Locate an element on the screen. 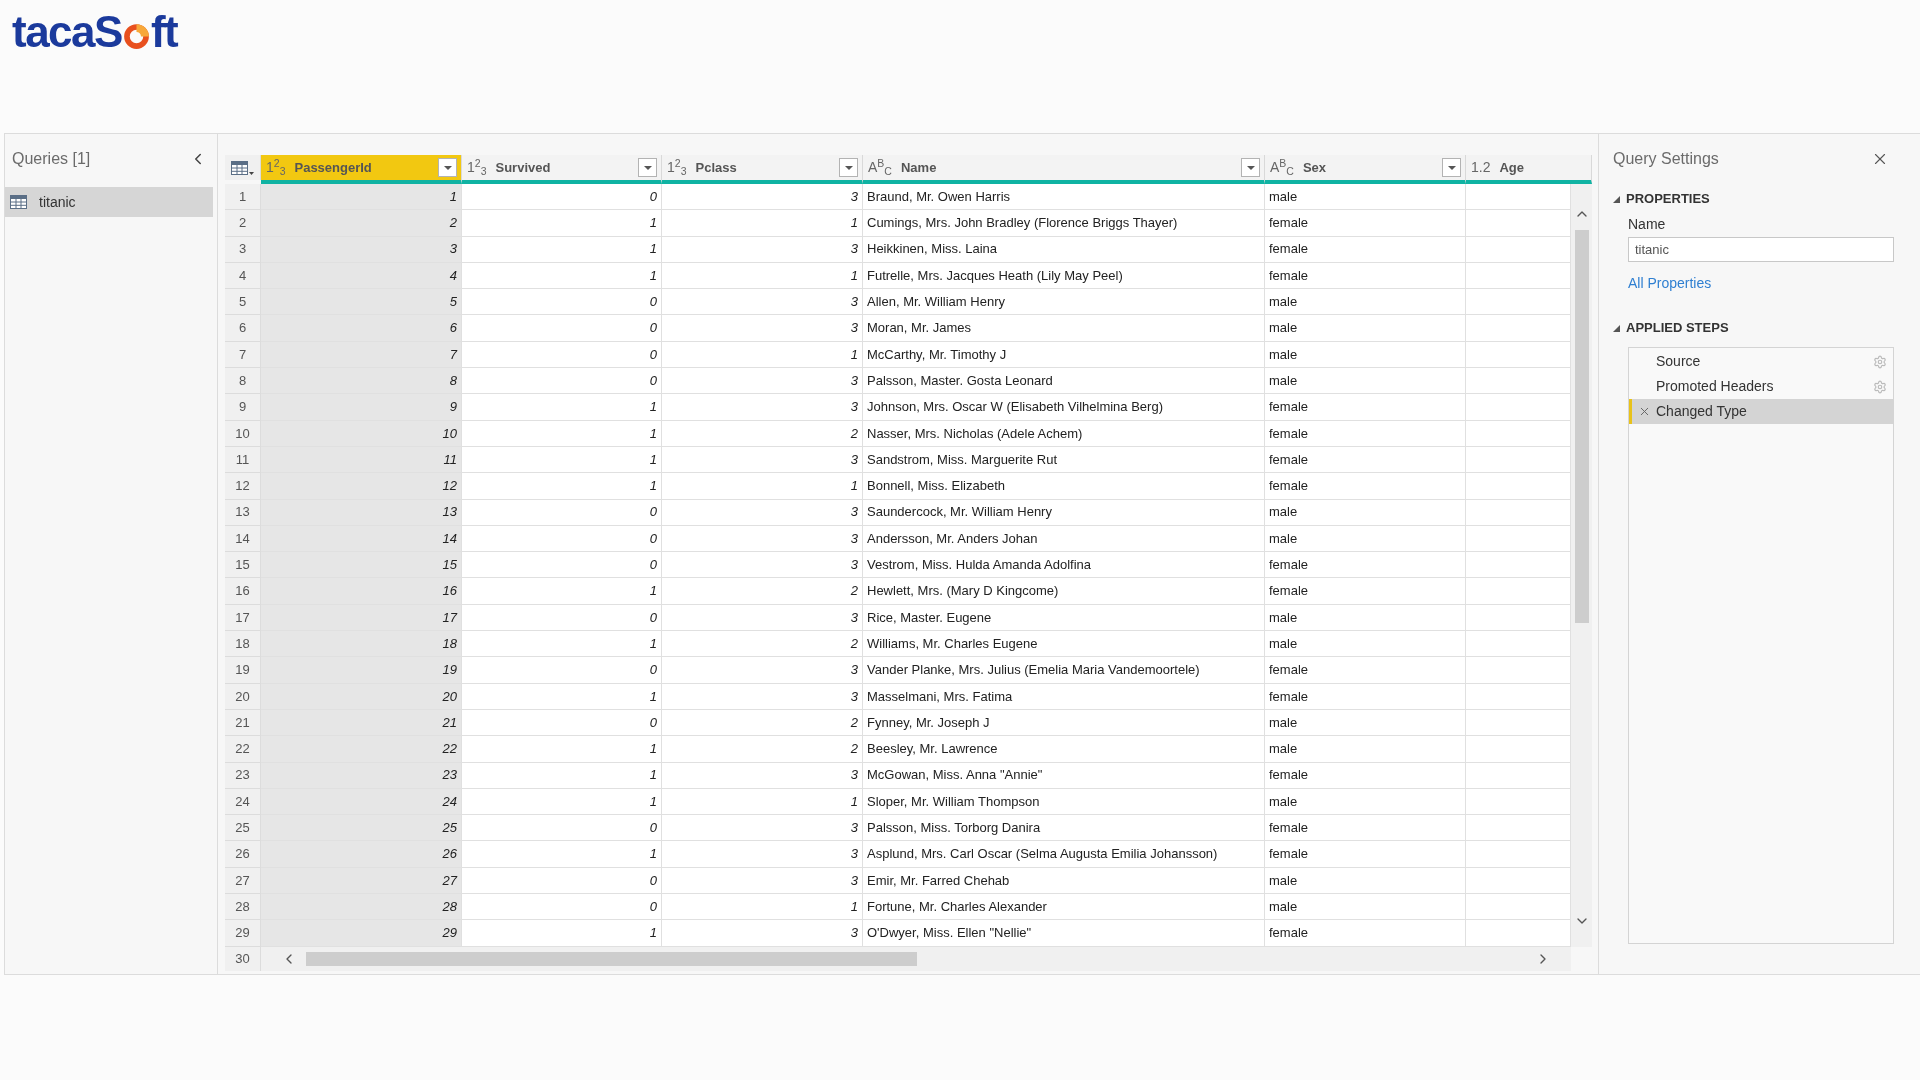 This screenshot has width=1920, height=1080. row-number: 19 is located at coordinates (243, 670).